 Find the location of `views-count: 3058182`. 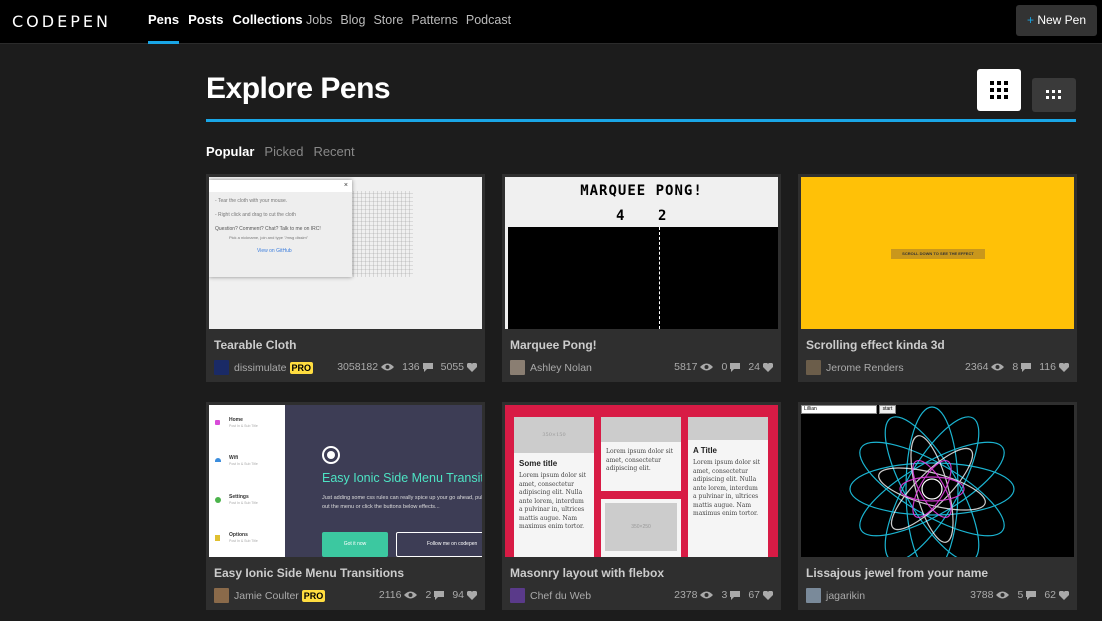

views-count: 3058182 is located at coordinates (358, 367).